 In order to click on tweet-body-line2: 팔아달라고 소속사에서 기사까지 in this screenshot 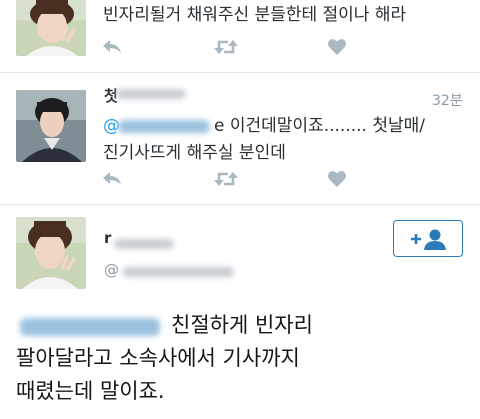, I will do `click(158, 358)`.